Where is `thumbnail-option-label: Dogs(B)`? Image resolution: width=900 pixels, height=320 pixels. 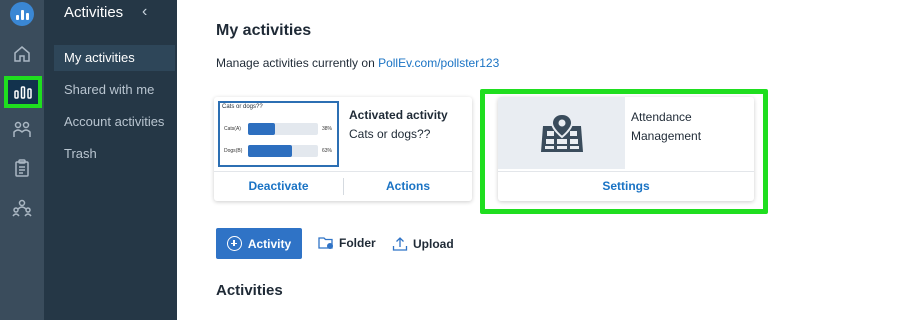
thumbnail-option-label: Dogs(B) is located at coordinates (233, 151).